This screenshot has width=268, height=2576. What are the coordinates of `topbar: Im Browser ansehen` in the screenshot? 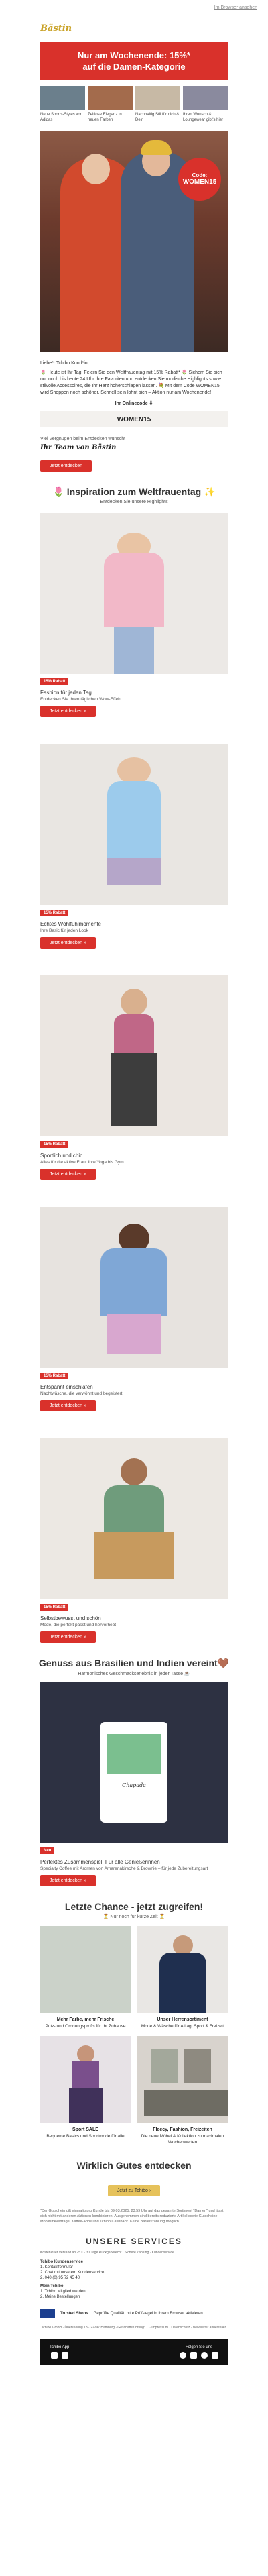 It's located at (134, 7).